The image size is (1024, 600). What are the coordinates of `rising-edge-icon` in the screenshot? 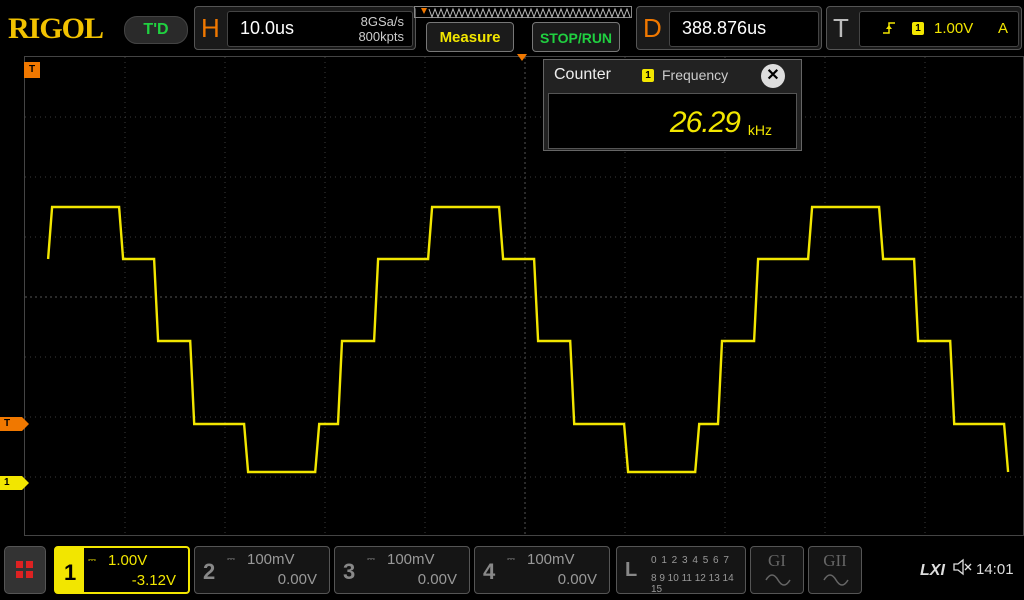 It's located at (889, 30).